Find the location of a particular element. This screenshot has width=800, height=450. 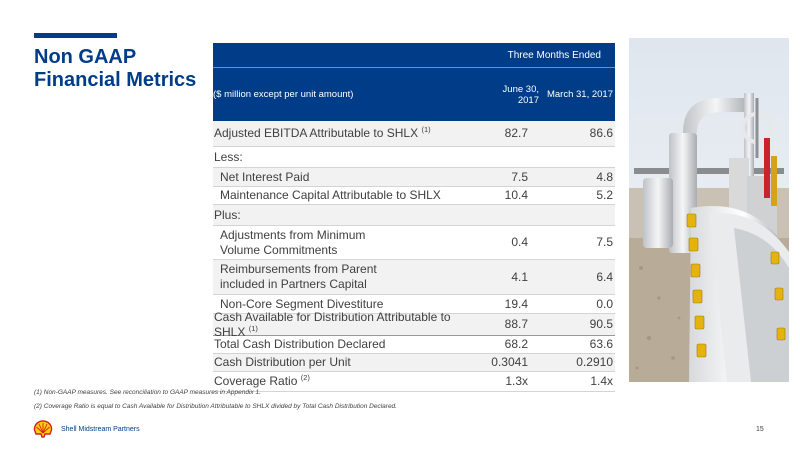

title-accent-bar is located at coordinates (75, 35).